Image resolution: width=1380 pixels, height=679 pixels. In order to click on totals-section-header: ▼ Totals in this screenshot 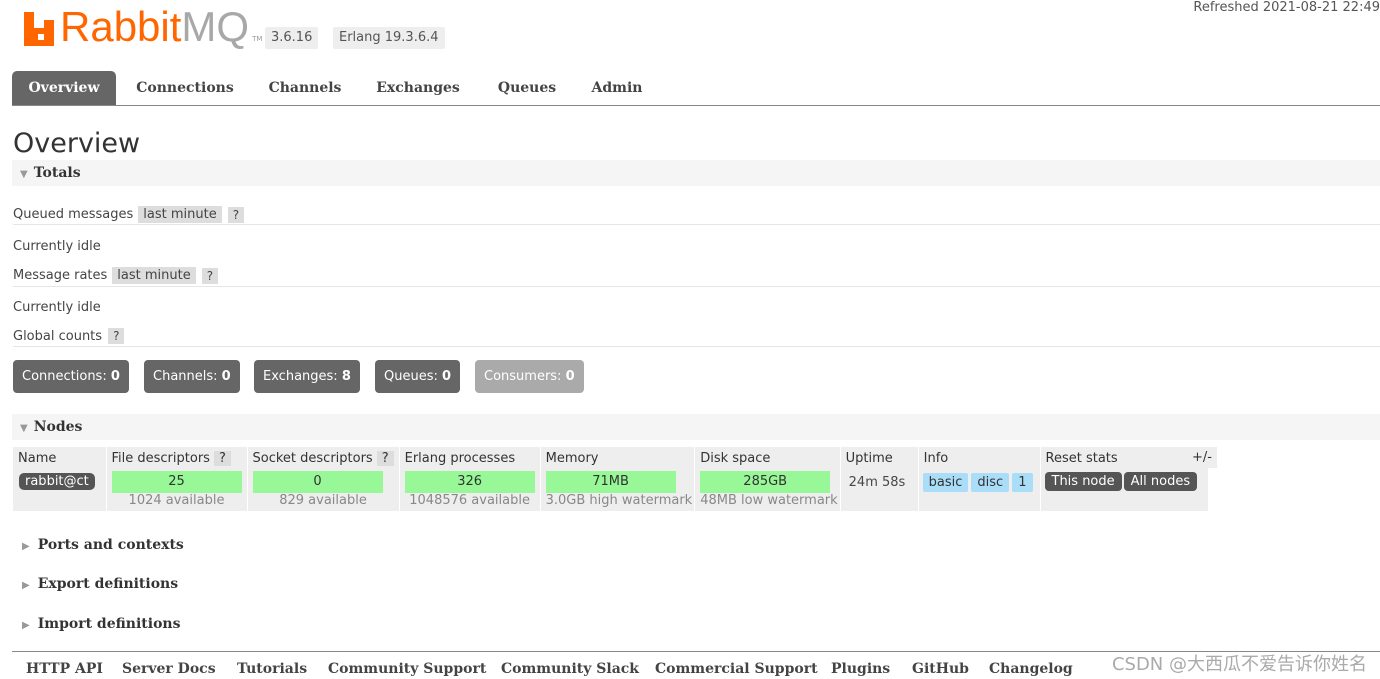, I will do `click(696, 173)`.